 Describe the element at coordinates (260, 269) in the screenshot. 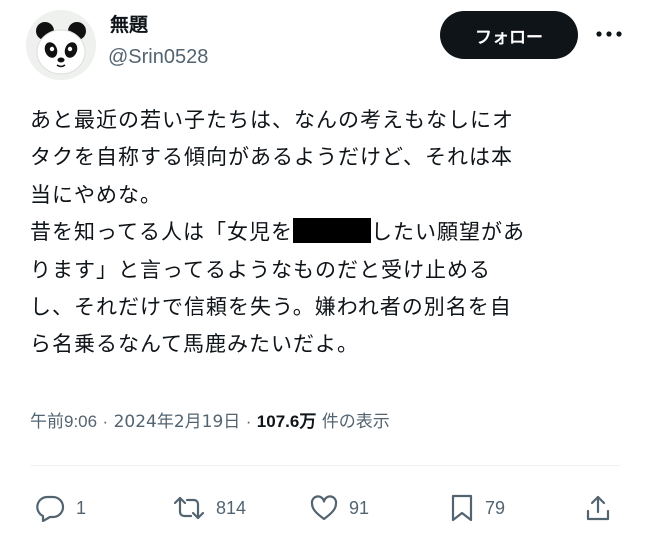

I see `tweet-line: ります」と言ってるようなものだと受け止める` at that location.